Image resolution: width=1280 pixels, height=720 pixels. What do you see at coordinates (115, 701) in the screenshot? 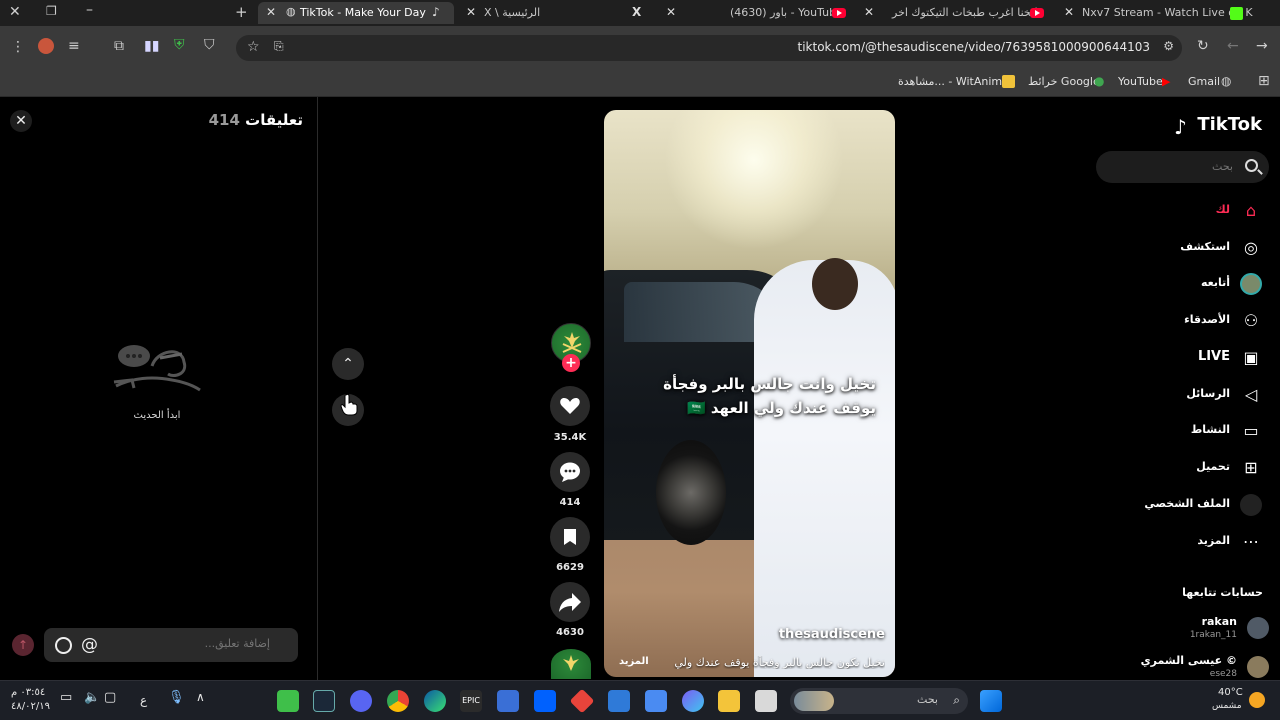
I see `network-icon: ▢` at bounding box center [115, 701].